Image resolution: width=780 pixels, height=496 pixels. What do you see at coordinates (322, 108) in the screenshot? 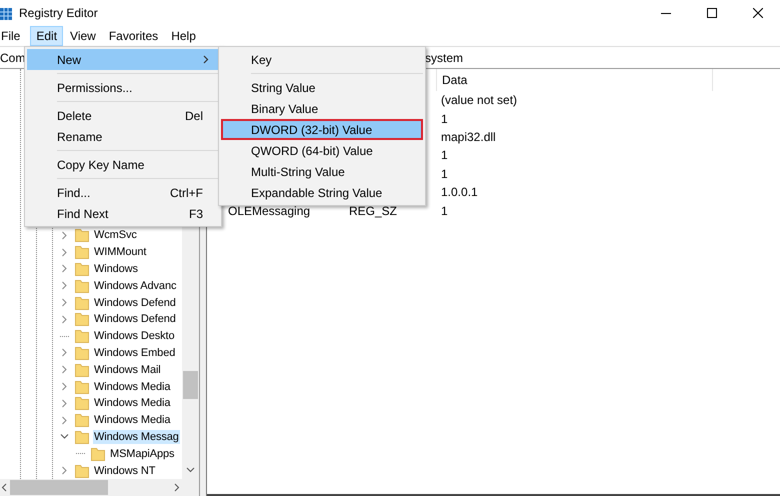
I see `menu-item: Binary Value` at bounding box center [322, 108].